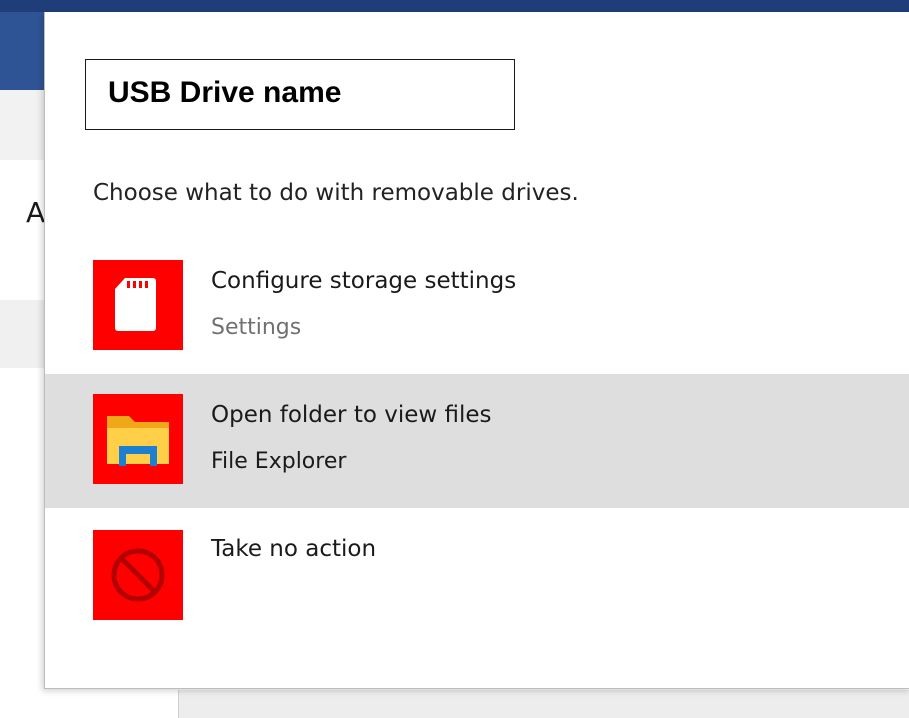  What do you see at coordinates (225, 92) in the screenshot?
I see `drive-name: USB Drive name` at bounding box center [225, 92].